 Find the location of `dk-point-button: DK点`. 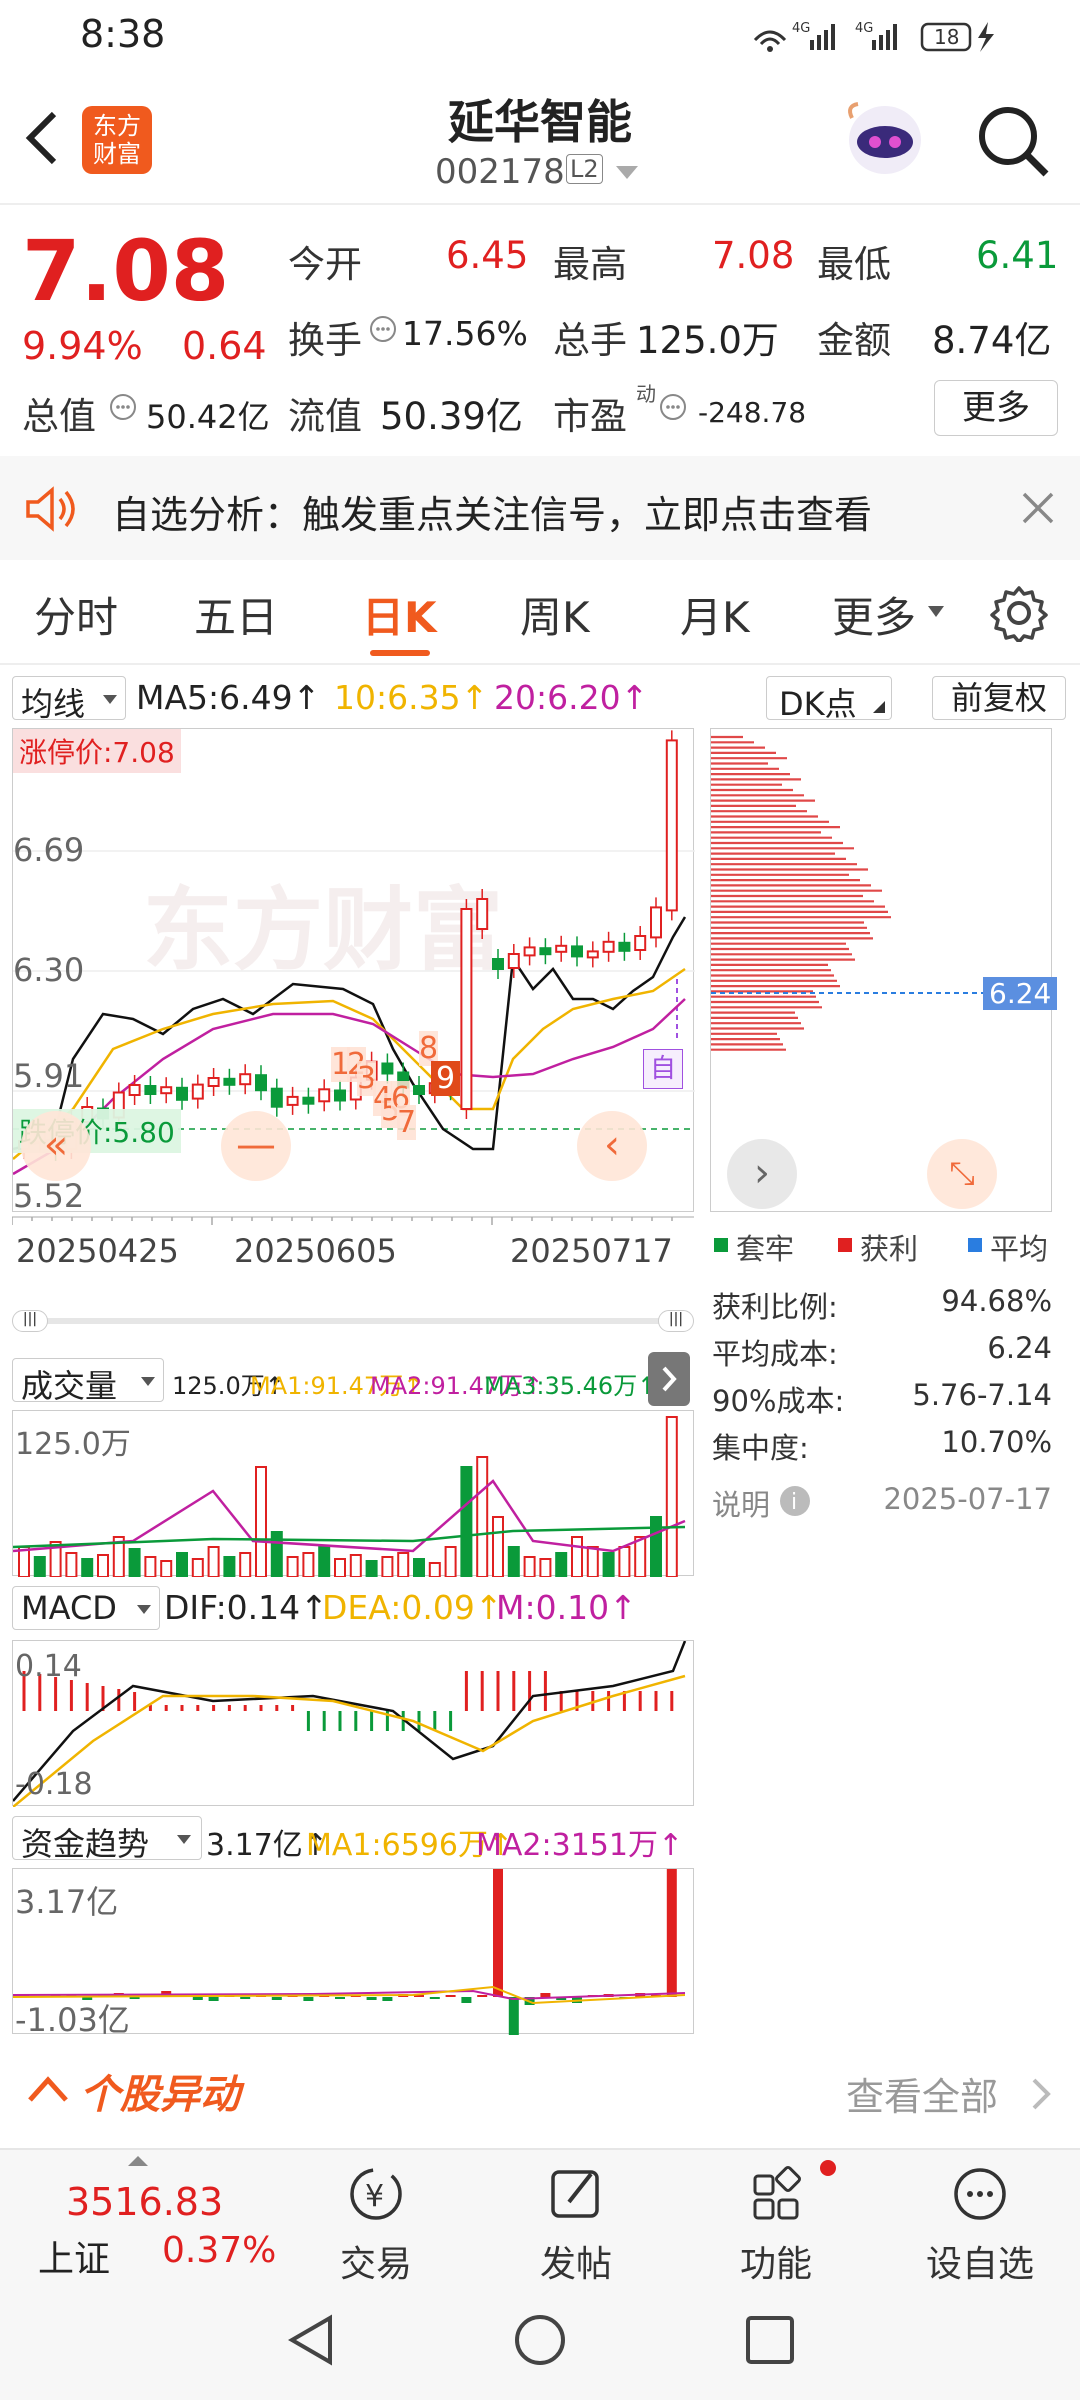

dk-point-button: DK点 is located at coordinates (829, 699).